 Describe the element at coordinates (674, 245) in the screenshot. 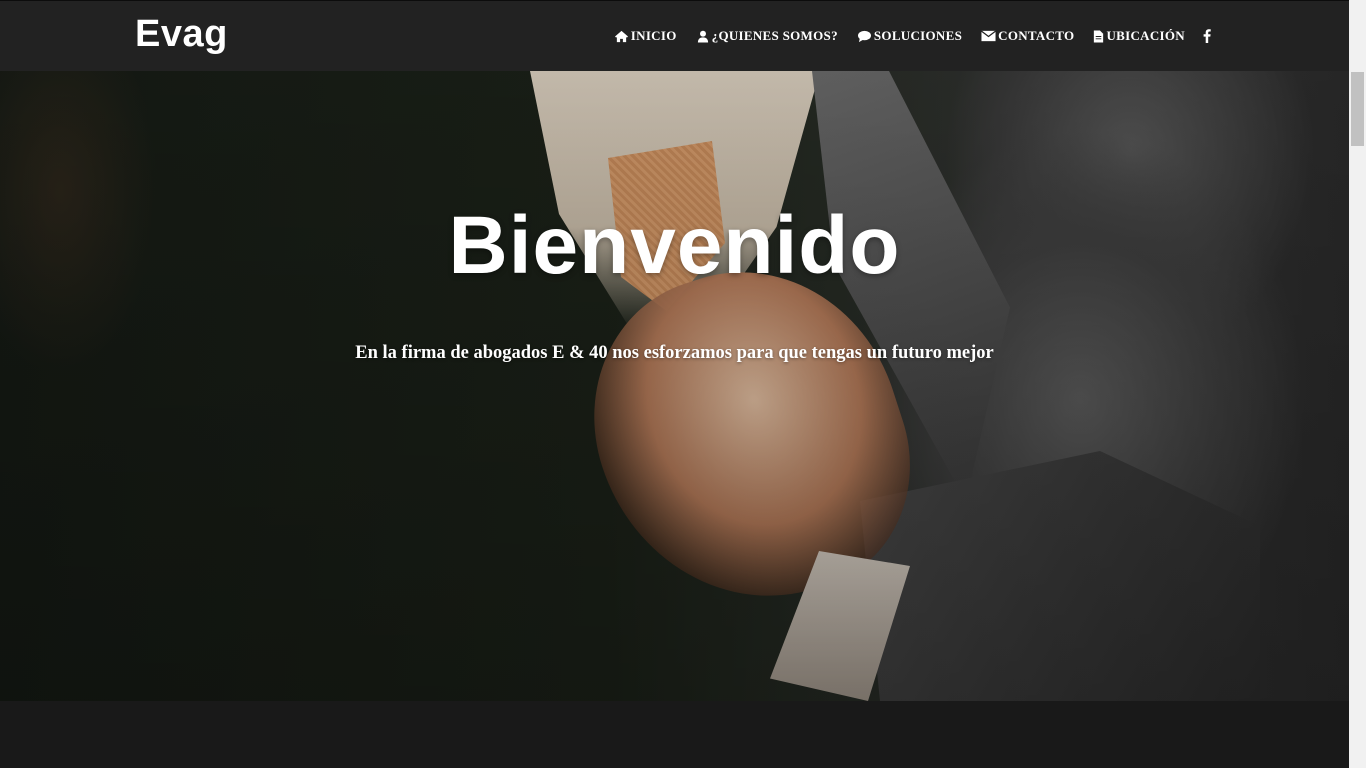

I see `hero-title: Bienvenido` at that location.